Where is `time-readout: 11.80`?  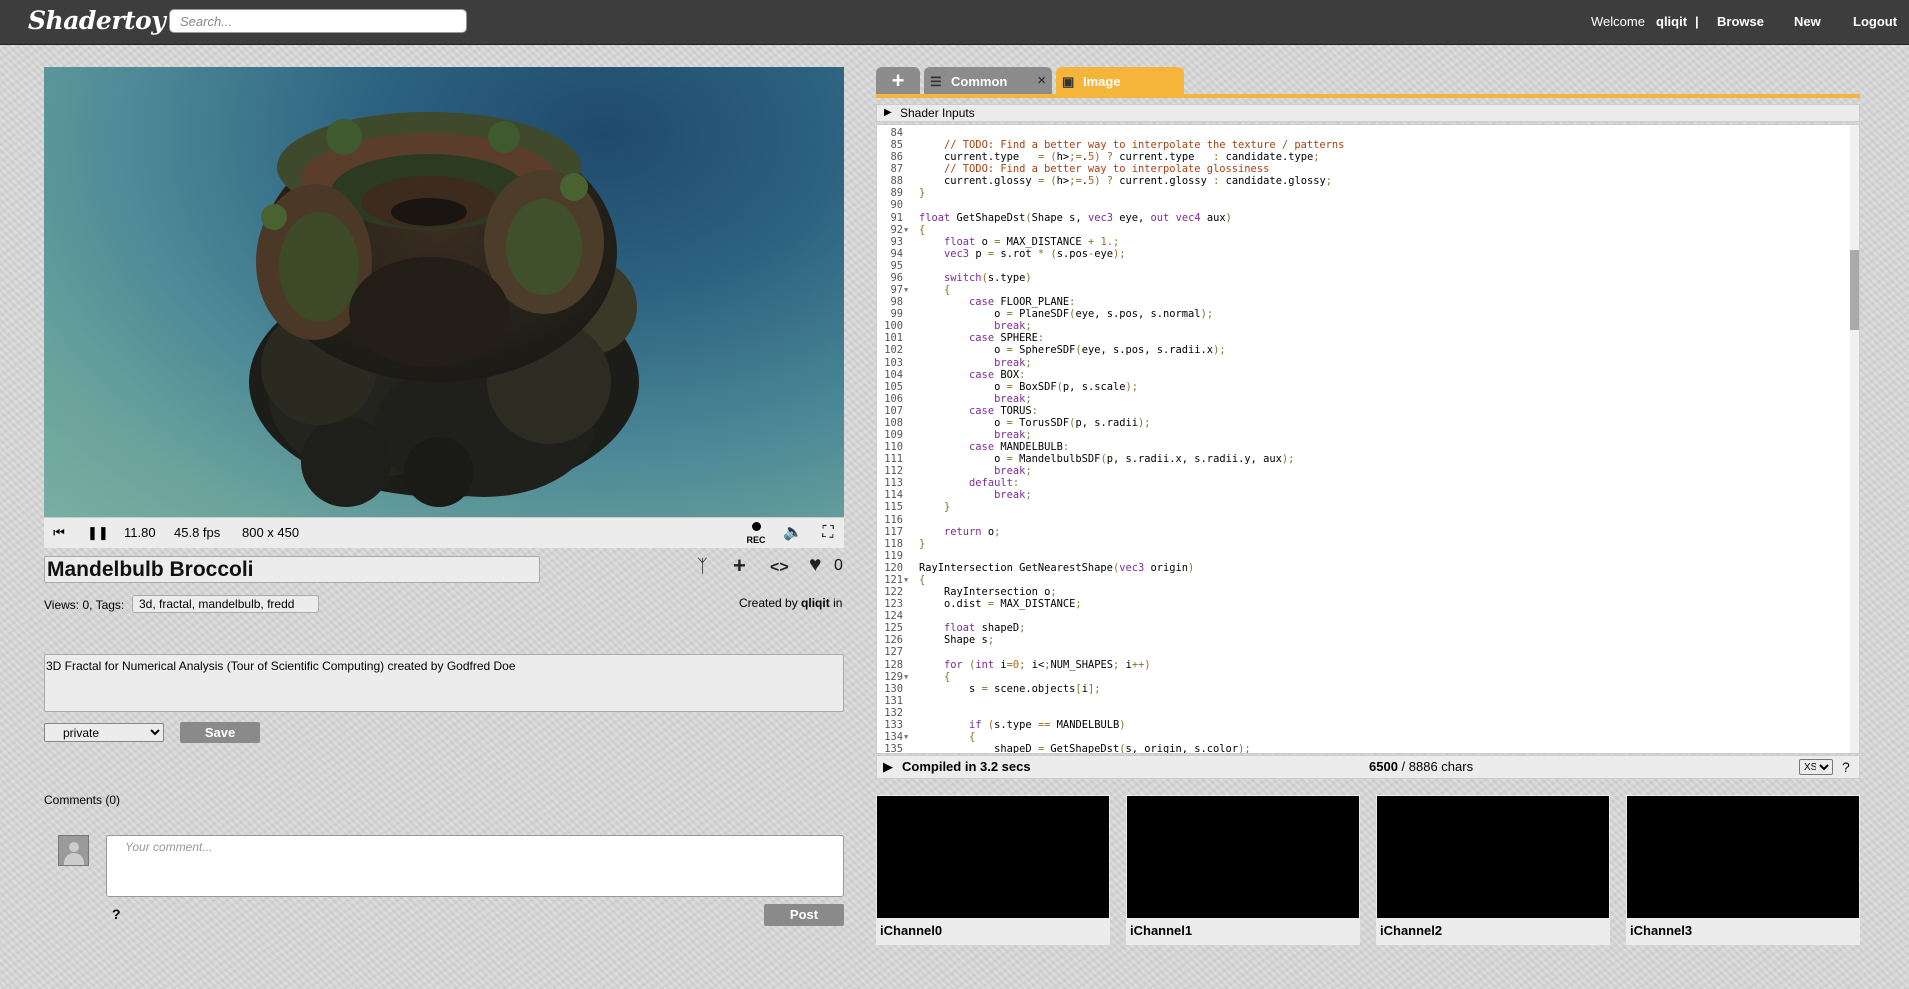
time-readout: 11.80 is located at coordinates (140, 532).